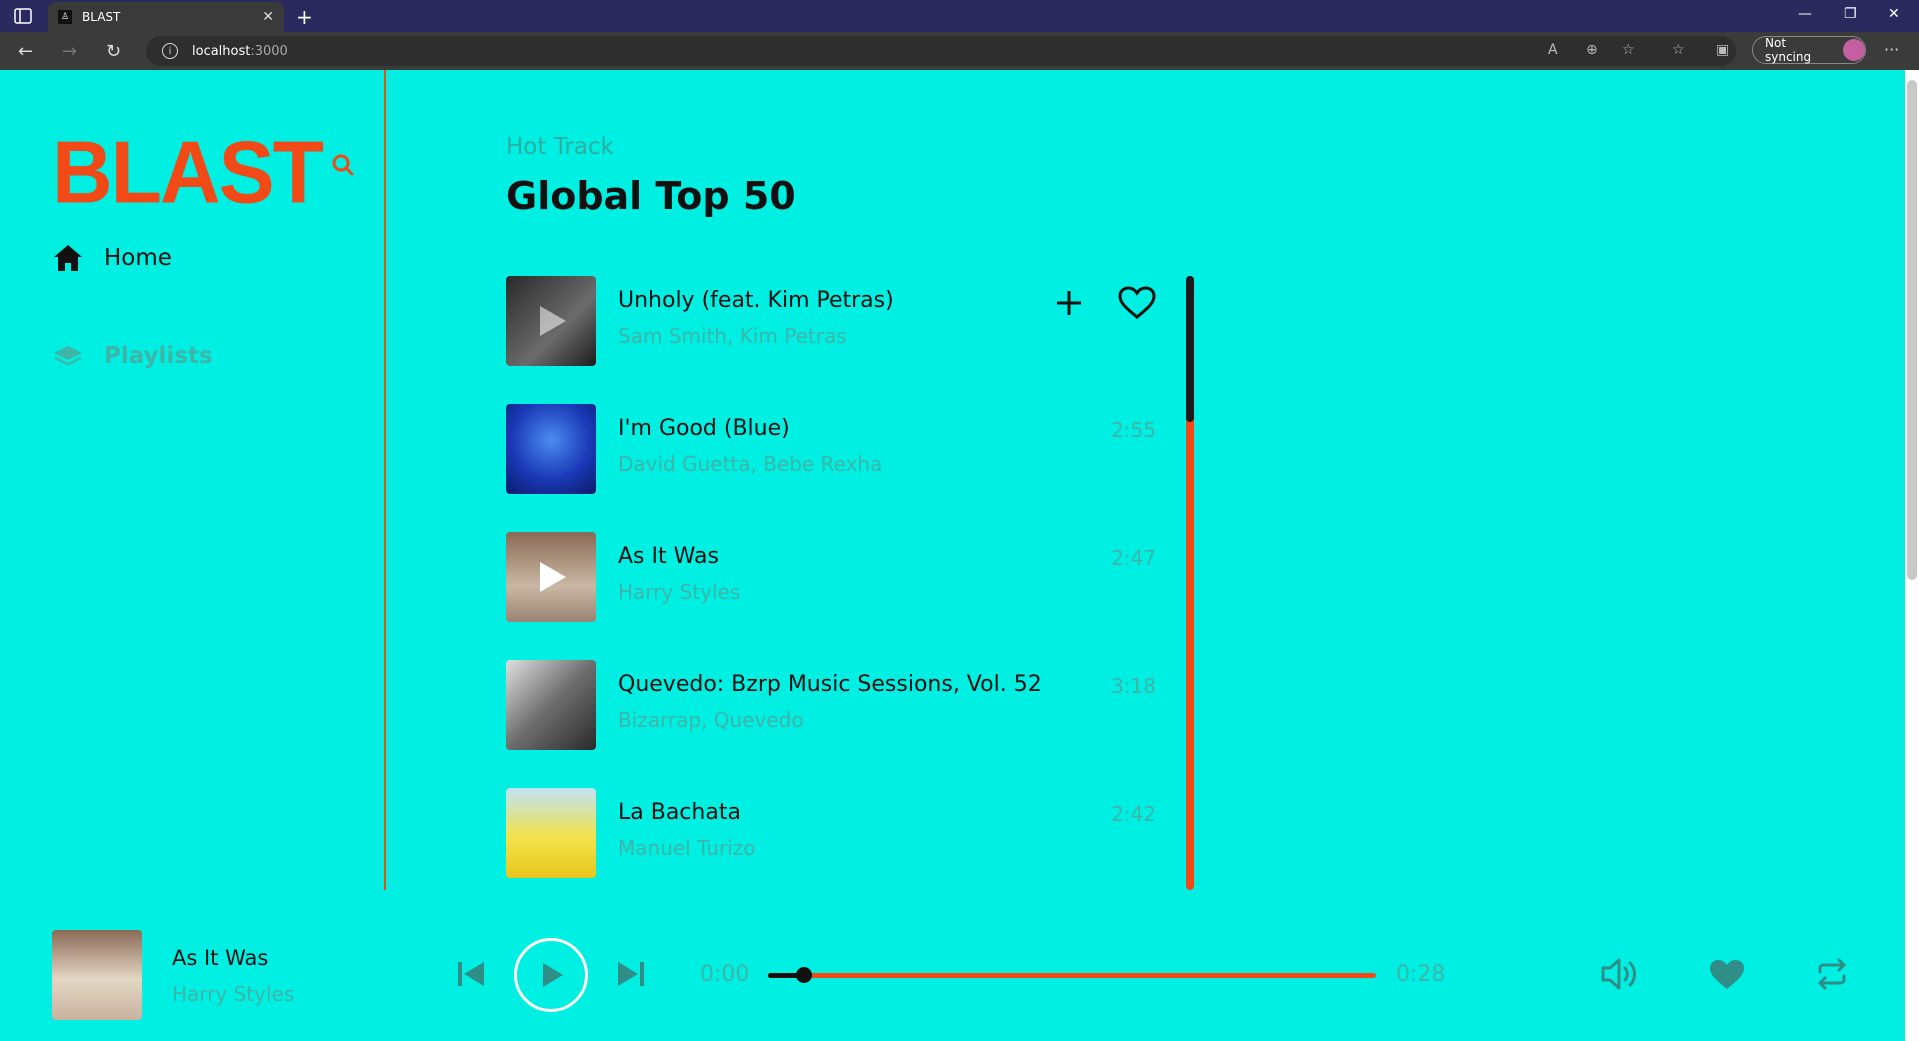 This screenshot has height=1041, width=1919. Describe the element at coordinates (686, 848) in the screenshot. I see `track-artist: Manuel Turizo` at that location.